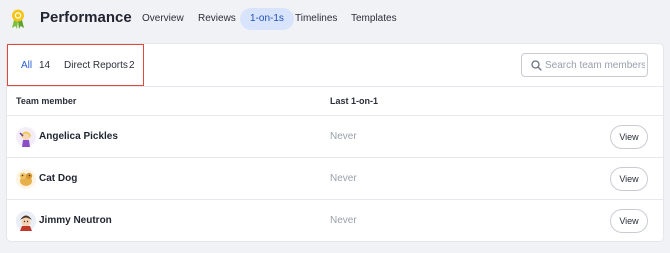  Describe the element at coordinates (86, 17) in the screenshot. I see `page-title: Performance` at that location.